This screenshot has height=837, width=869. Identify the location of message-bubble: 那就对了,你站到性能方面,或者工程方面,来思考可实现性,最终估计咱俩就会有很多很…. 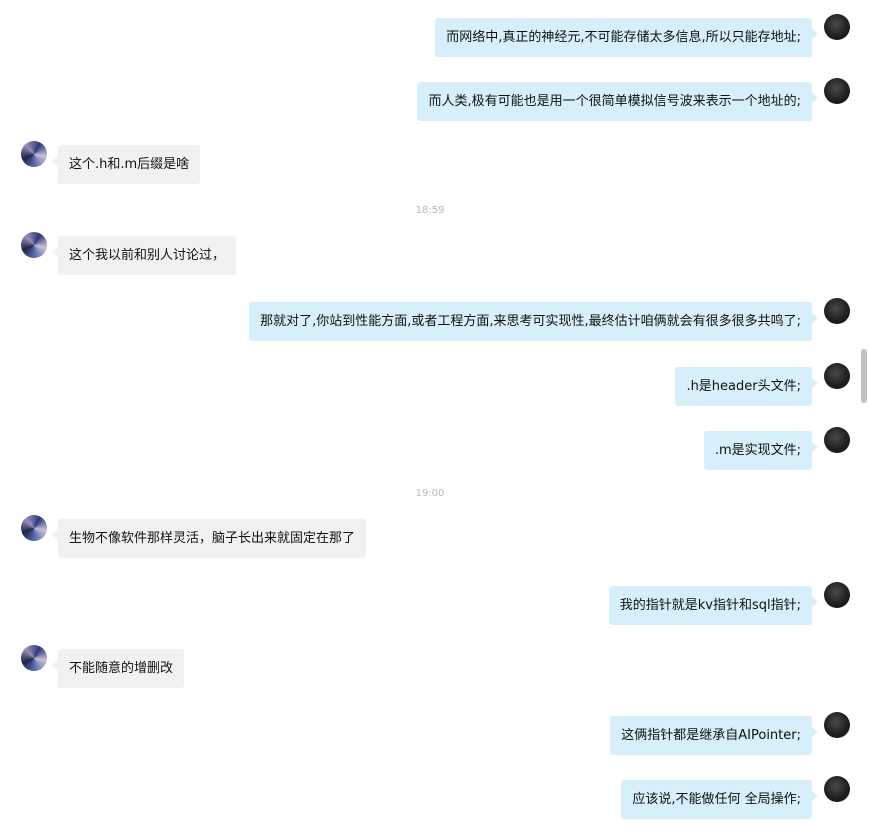
(533, 321).